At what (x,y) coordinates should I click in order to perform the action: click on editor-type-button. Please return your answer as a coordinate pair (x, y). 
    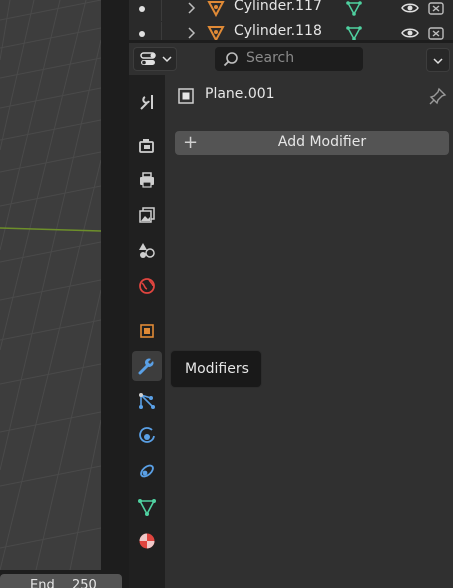
    Looking at the image, I should click on (155, 59).